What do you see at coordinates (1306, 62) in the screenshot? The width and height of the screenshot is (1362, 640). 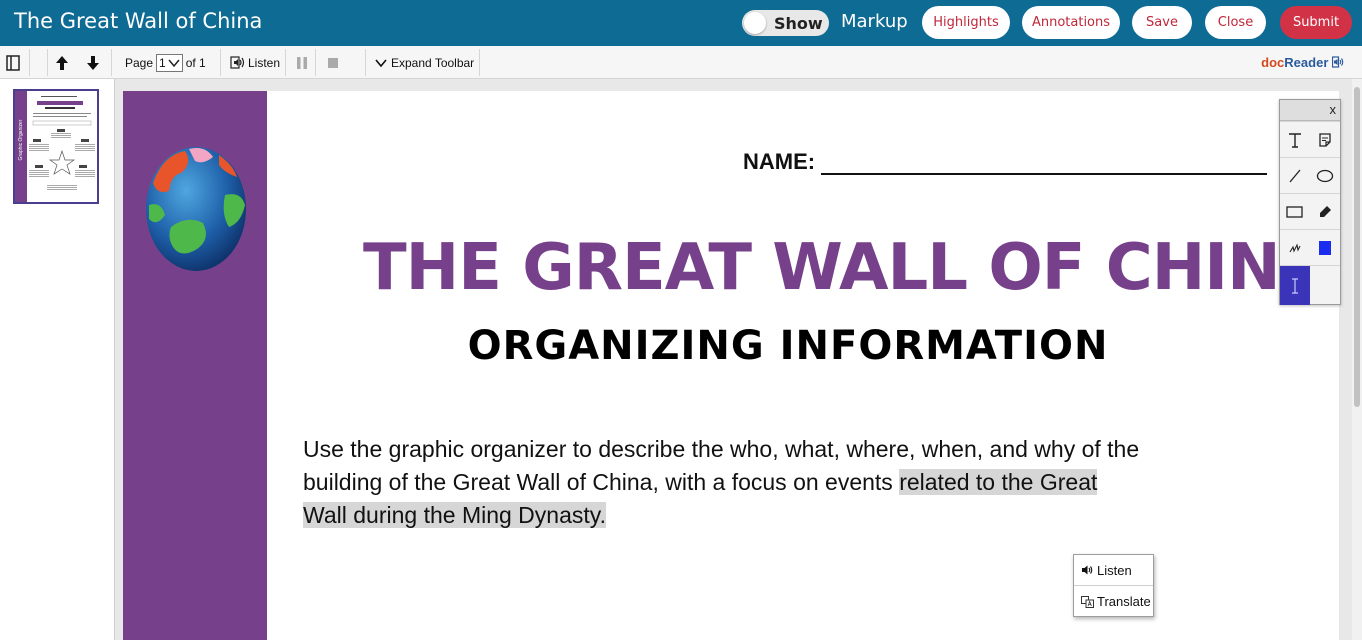 I see `brand-reader: Reader` at bounding box center [1306, 62].